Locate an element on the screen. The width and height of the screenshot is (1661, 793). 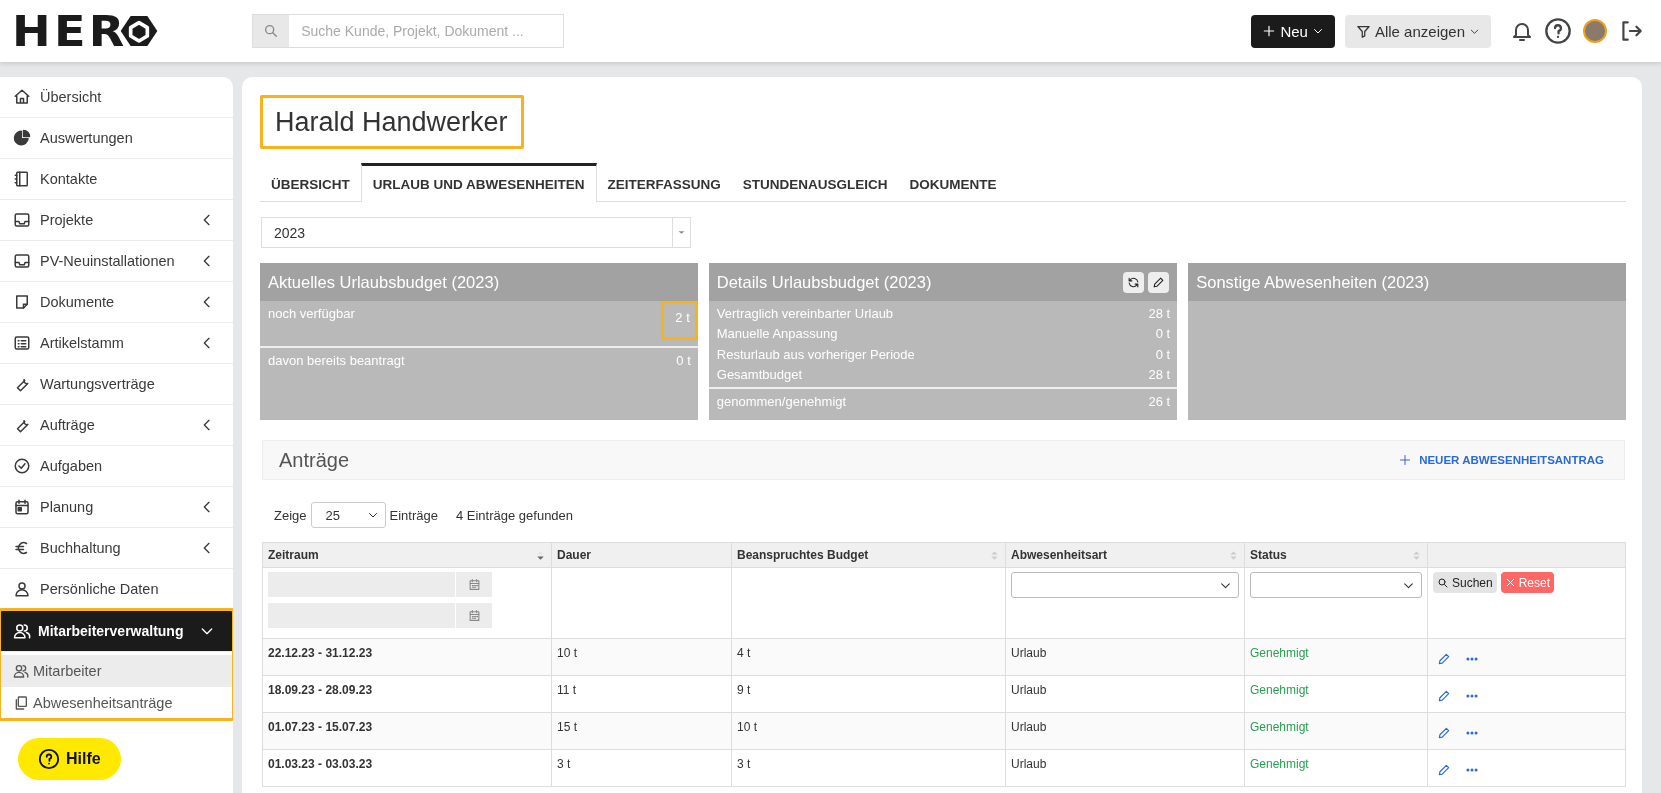
year-select: 2023 is located at coordinates (476, 232).